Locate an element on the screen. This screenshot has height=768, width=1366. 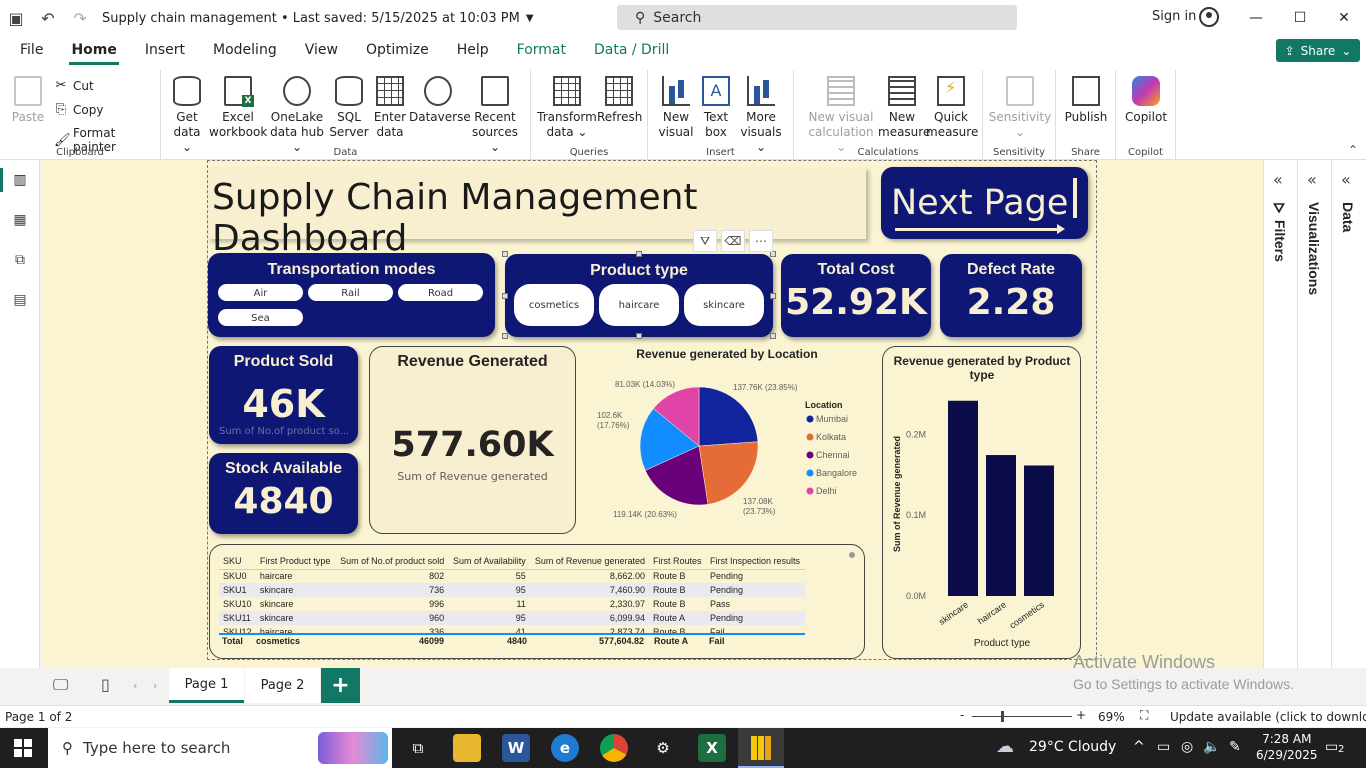
copilot-button: Copilot is located at coordinates (1146, 100).